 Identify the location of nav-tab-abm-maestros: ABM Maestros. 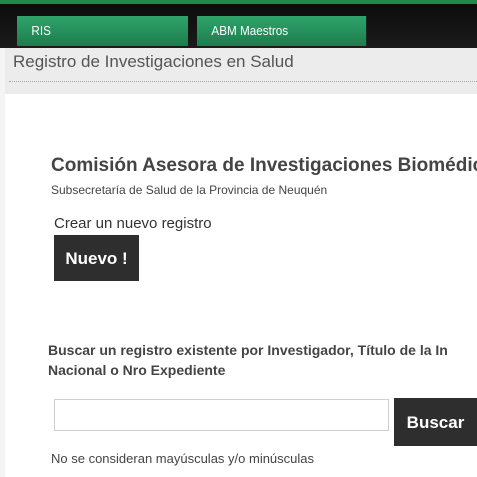
(282, 31).